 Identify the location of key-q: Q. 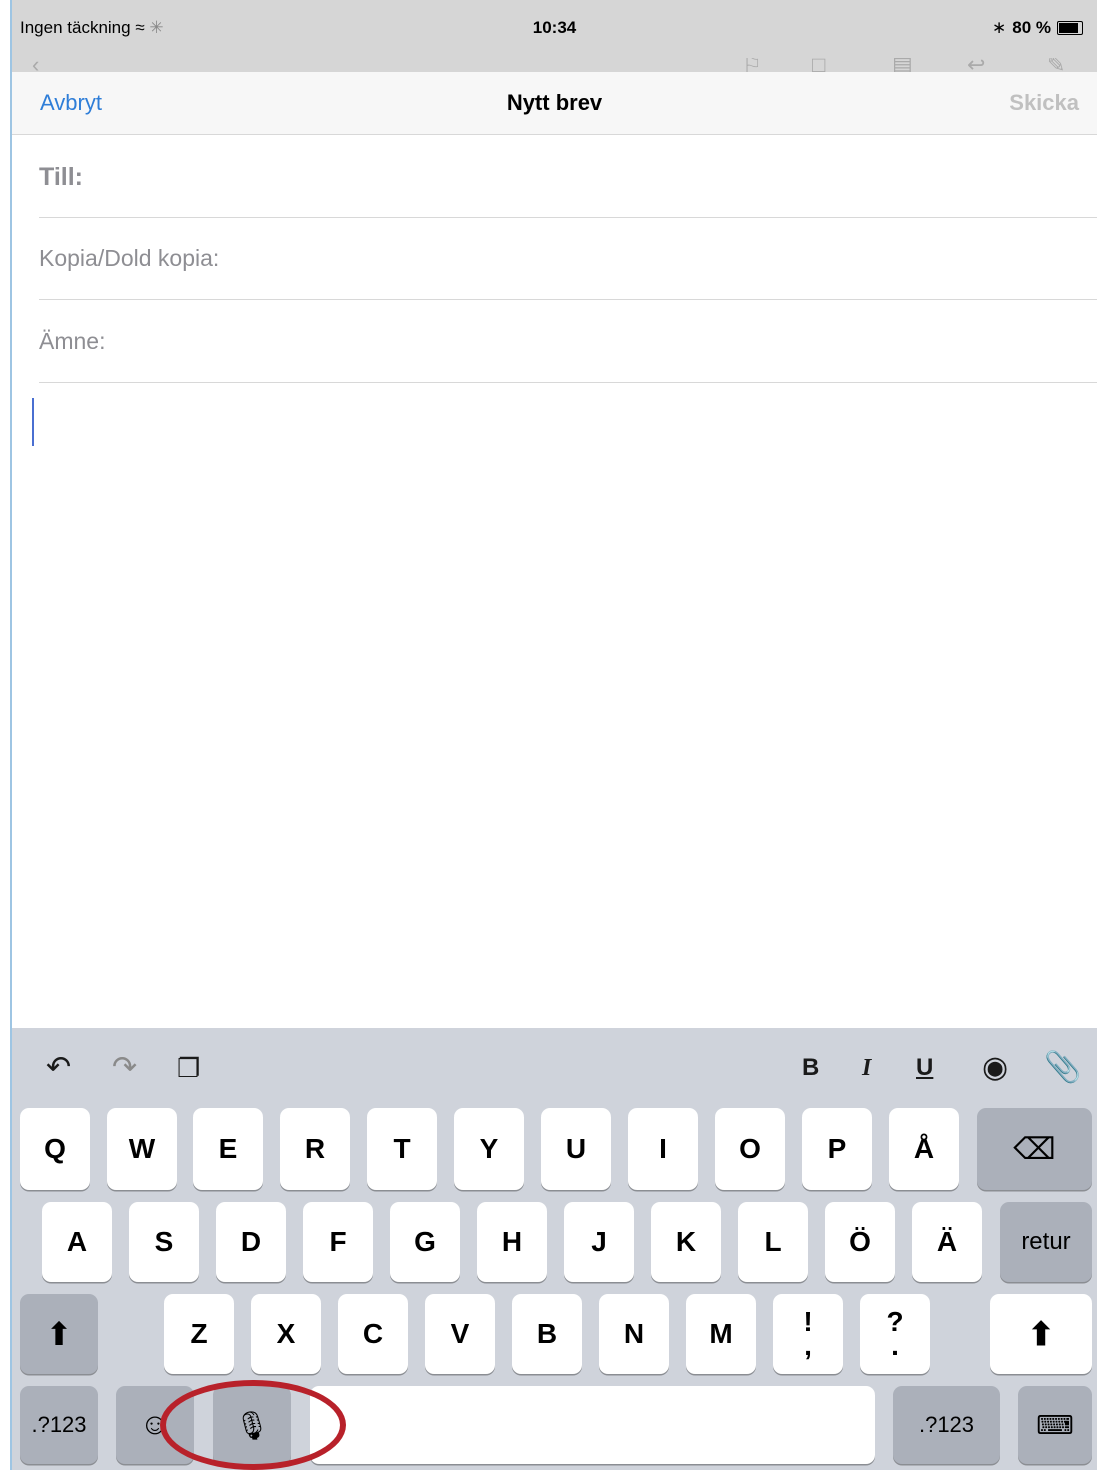
(55, 1149).